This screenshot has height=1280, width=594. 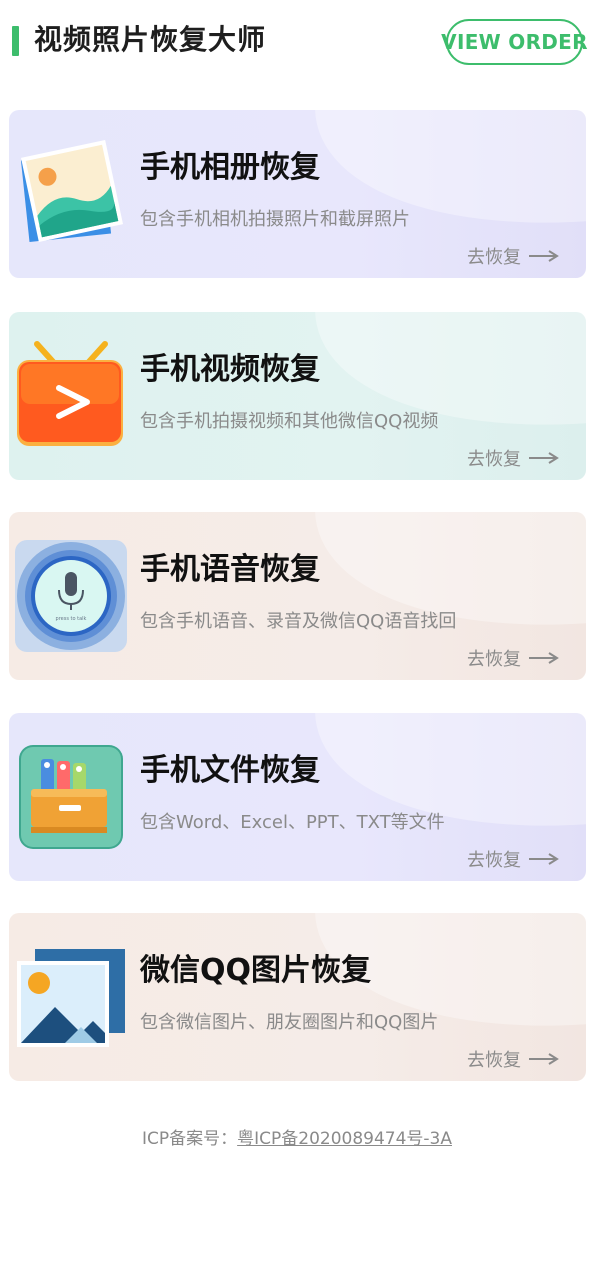 I want to click on microphone-icon: press to talk, so click(x=71, y=596).